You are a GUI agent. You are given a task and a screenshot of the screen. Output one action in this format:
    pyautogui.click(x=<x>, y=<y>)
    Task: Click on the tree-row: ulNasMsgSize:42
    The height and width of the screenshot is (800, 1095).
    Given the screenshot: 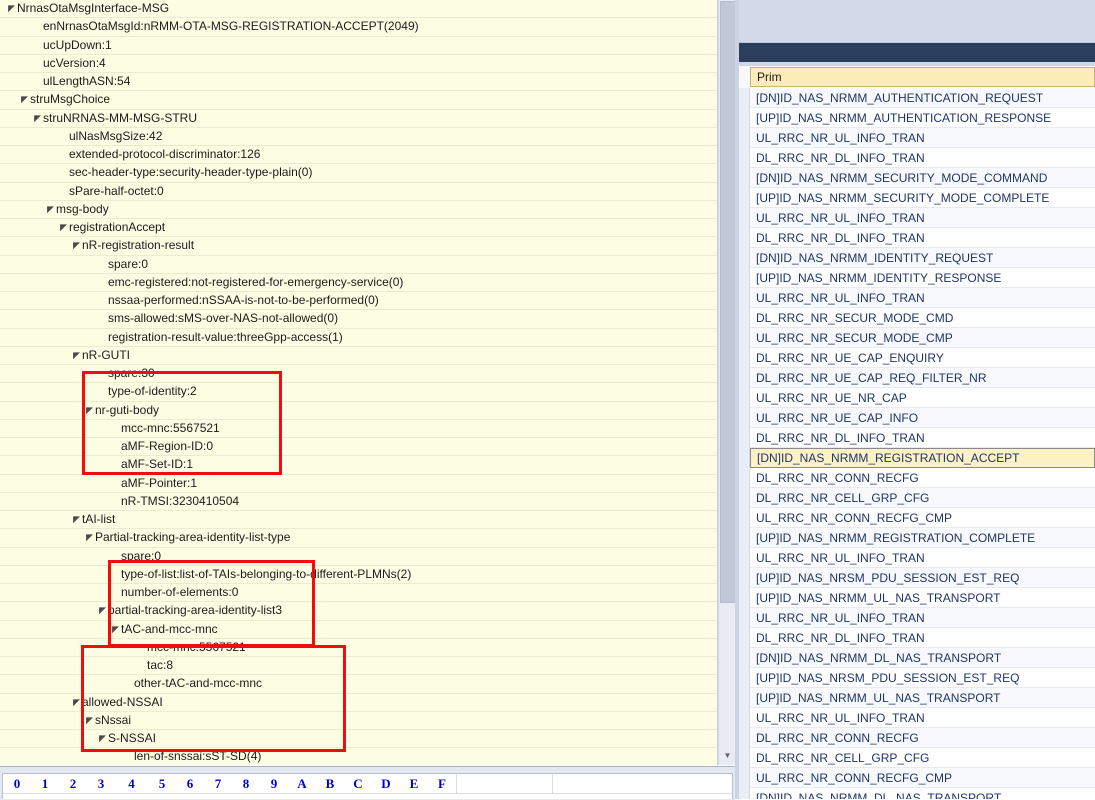 What is the action you would take?
    pyautogui.click(x=358, y=137)
    